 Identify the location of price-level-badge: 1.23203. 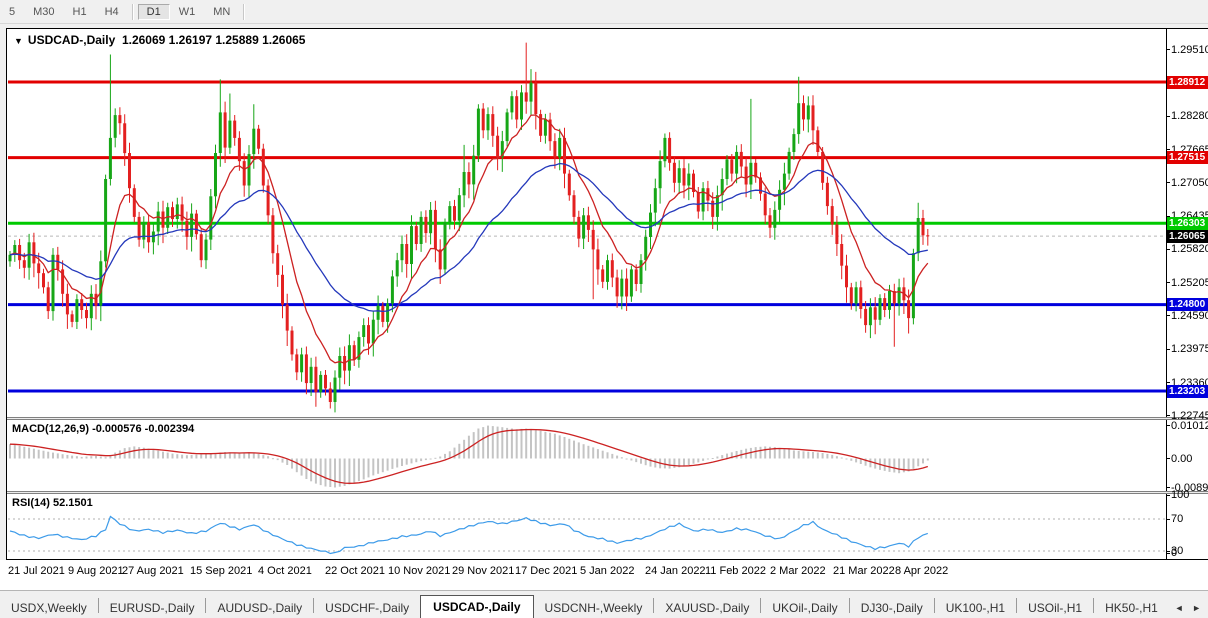
(1187, 391).